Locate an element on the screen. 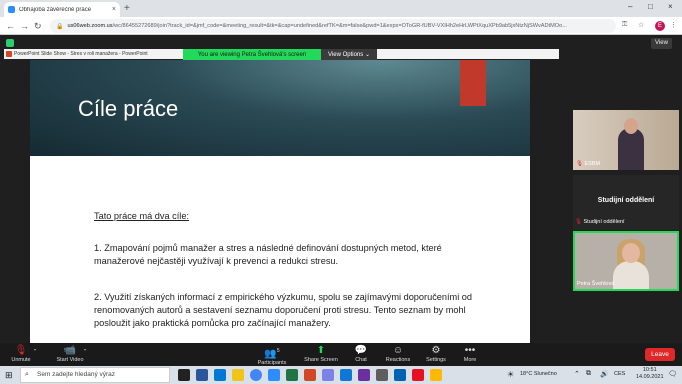 The width and height of the screenshot is (682, 384). reload-icon: ↻ is located at coordinates (38, 26).